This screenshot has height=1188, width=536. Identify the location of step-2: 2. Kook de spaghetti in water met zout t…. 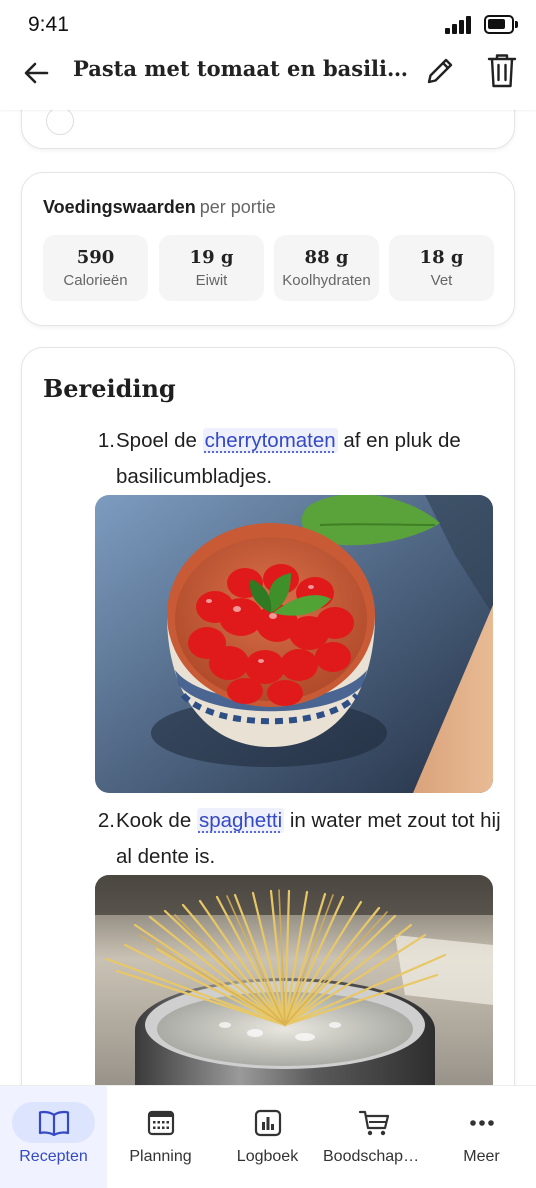
(273, 839).